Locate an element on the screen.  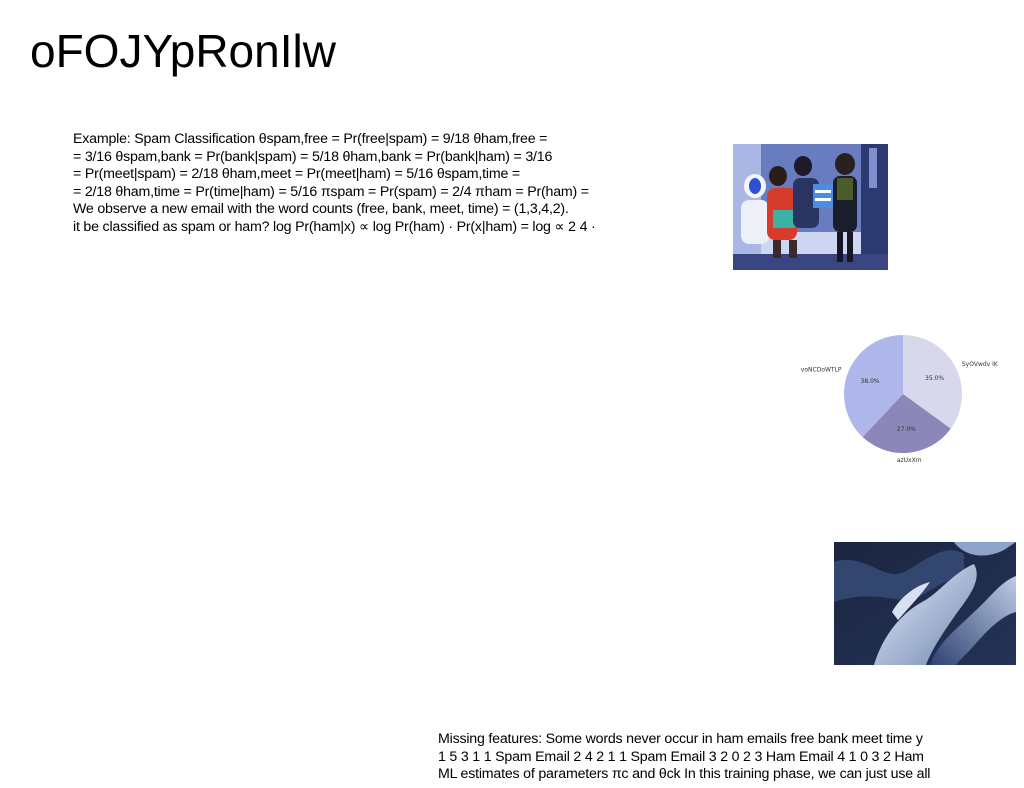
pie-category-label: azUxXm is located at coordinates (909, 460).